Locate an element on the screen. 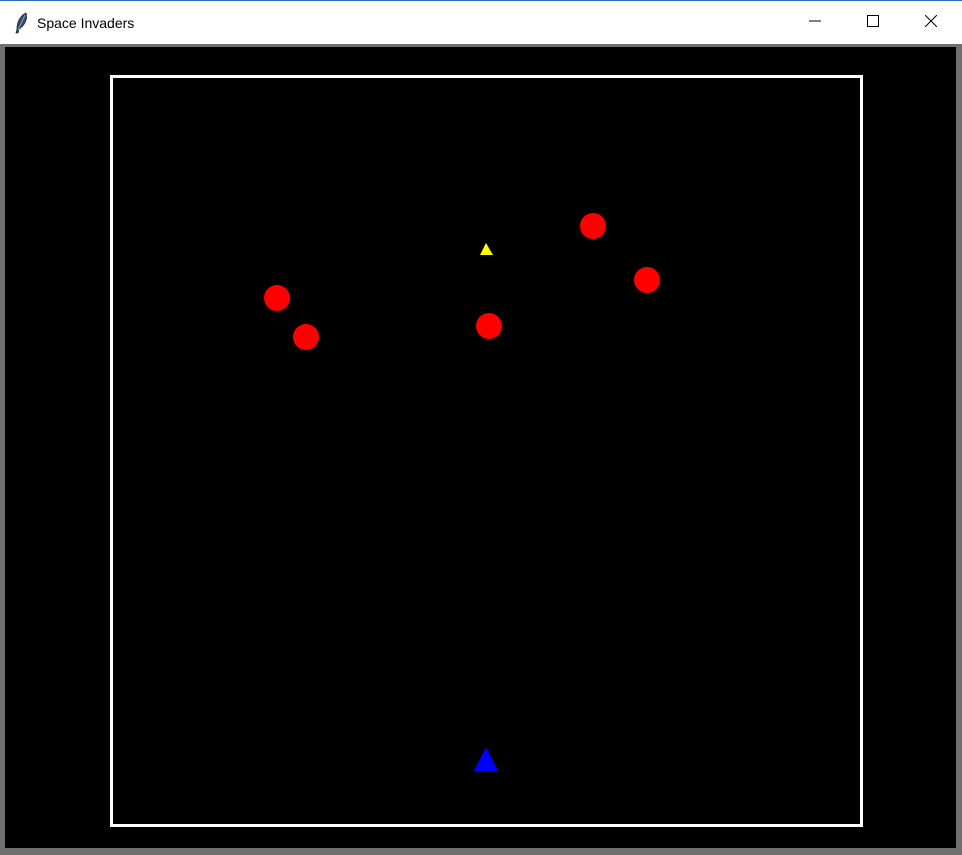 The height and width of the screenshot is (855, 962). title-bar: Space Invaders is located at coordinates (481, 22).